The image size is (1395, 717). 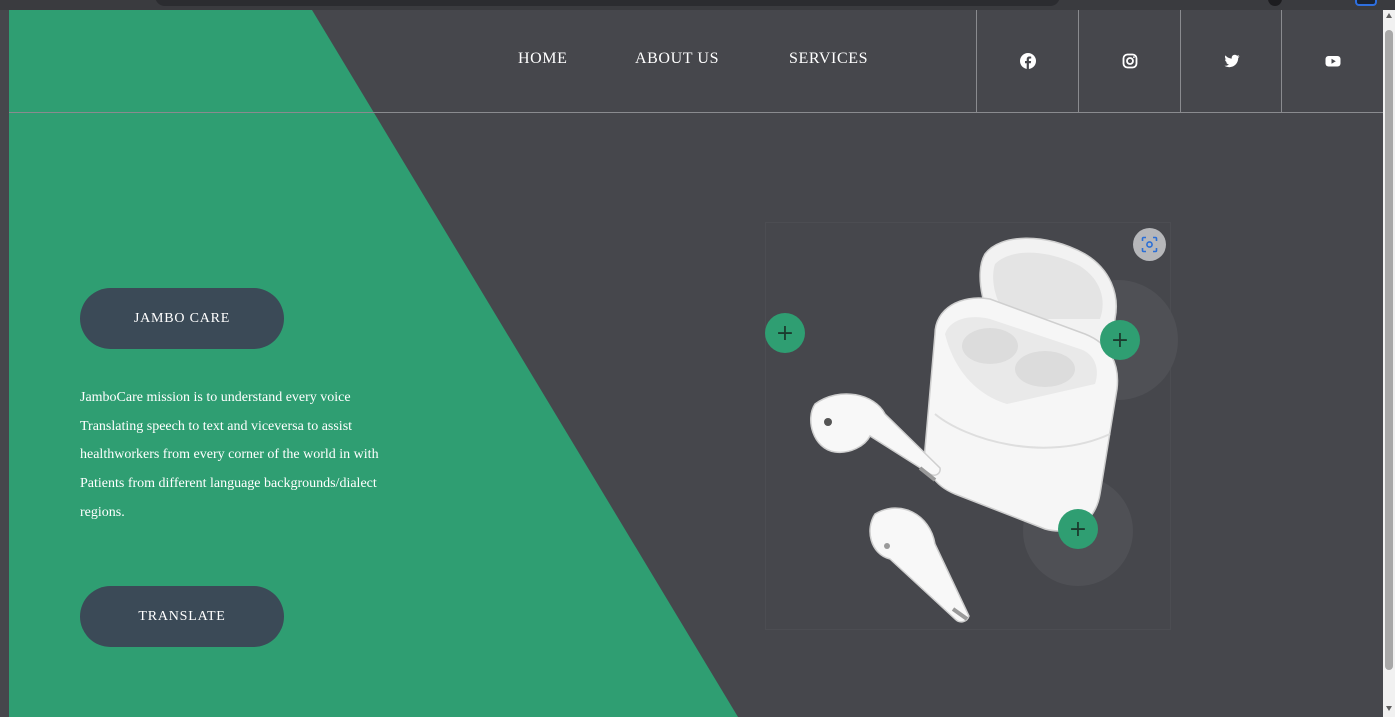 What do you see at coordinates (543, 59) in the screenshot?
I see `nav-home: HOME` at bounding box center [543, 59].